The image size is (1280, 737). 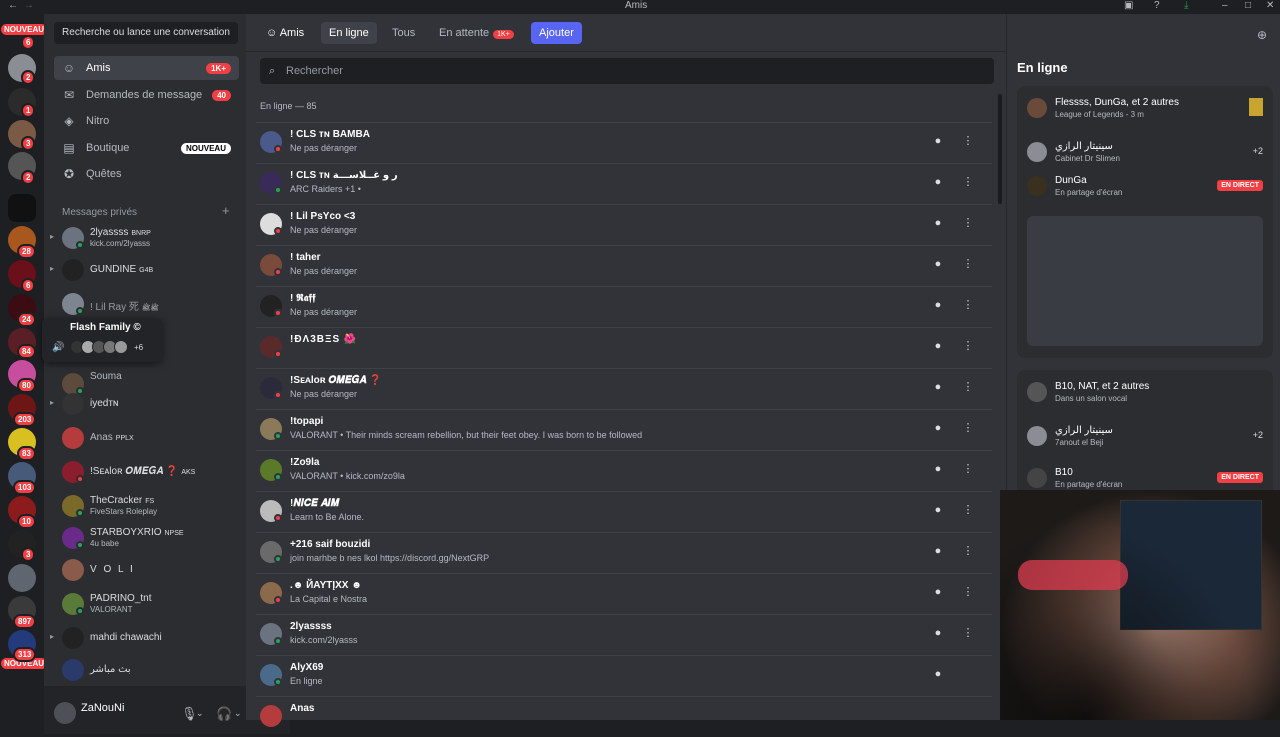 I want to click on active-now-heading: En ligne, so click(x=1042, y=67).